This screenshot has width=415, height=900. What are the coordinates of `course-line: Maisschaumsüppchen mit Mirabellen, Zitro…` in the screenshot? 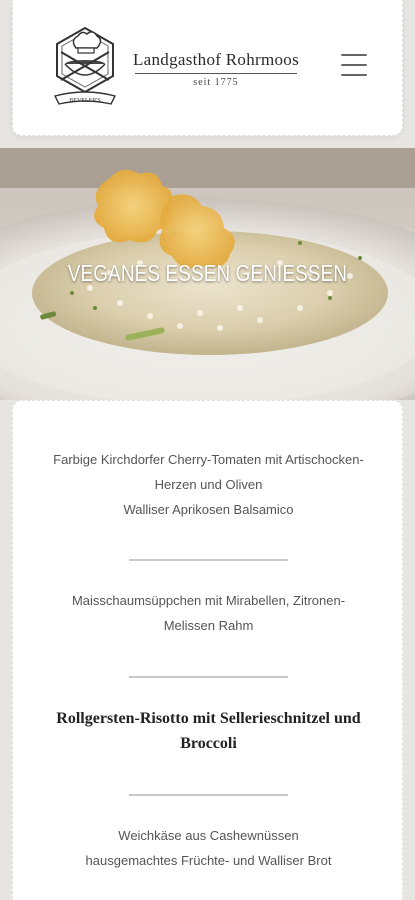 It's located at (208, 600).